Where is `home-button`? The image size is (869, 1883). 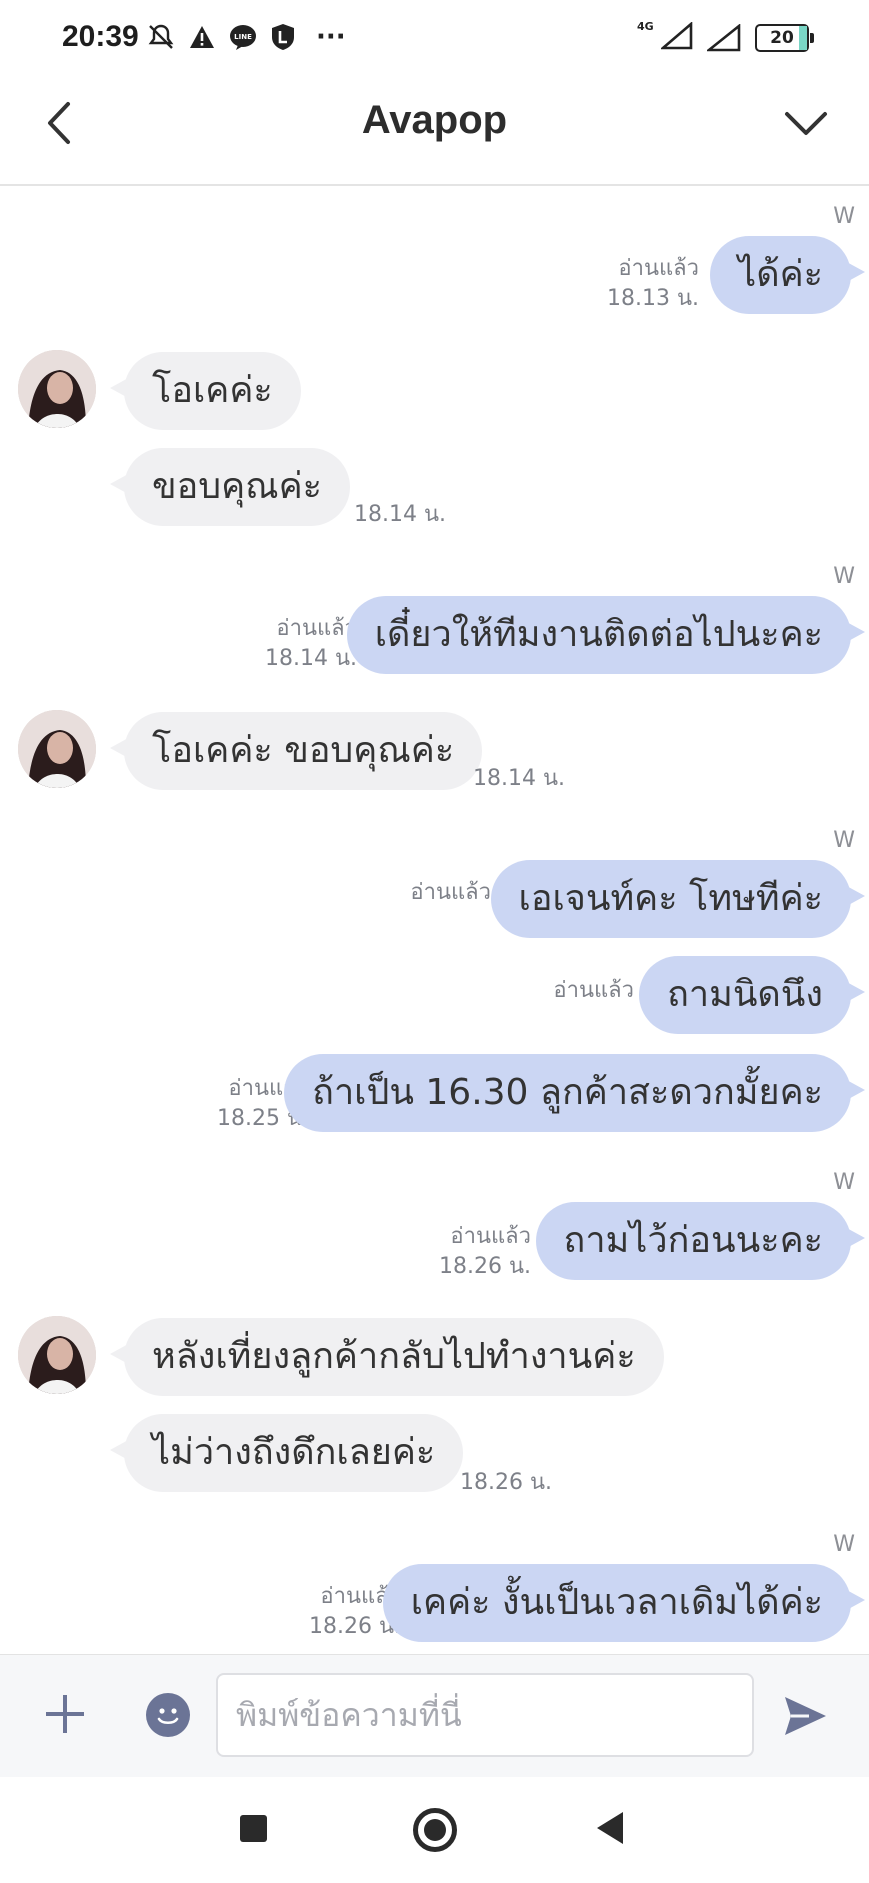 home-button is located at coordinates (435, 1830).